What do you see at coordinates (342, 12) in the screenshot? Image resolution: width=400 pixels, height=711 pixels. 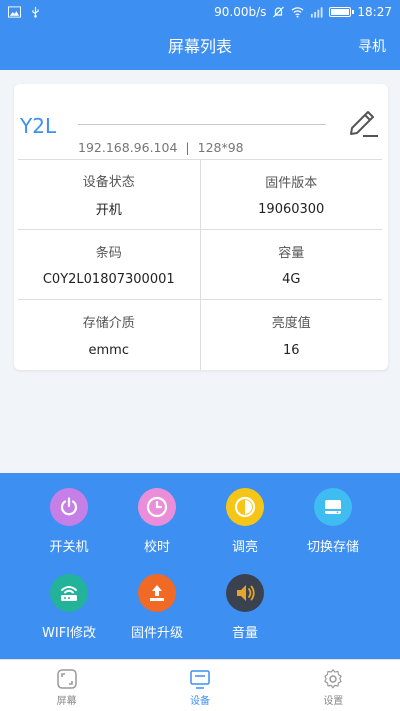 I see `battery-icon` at bounding box center [342, 12].